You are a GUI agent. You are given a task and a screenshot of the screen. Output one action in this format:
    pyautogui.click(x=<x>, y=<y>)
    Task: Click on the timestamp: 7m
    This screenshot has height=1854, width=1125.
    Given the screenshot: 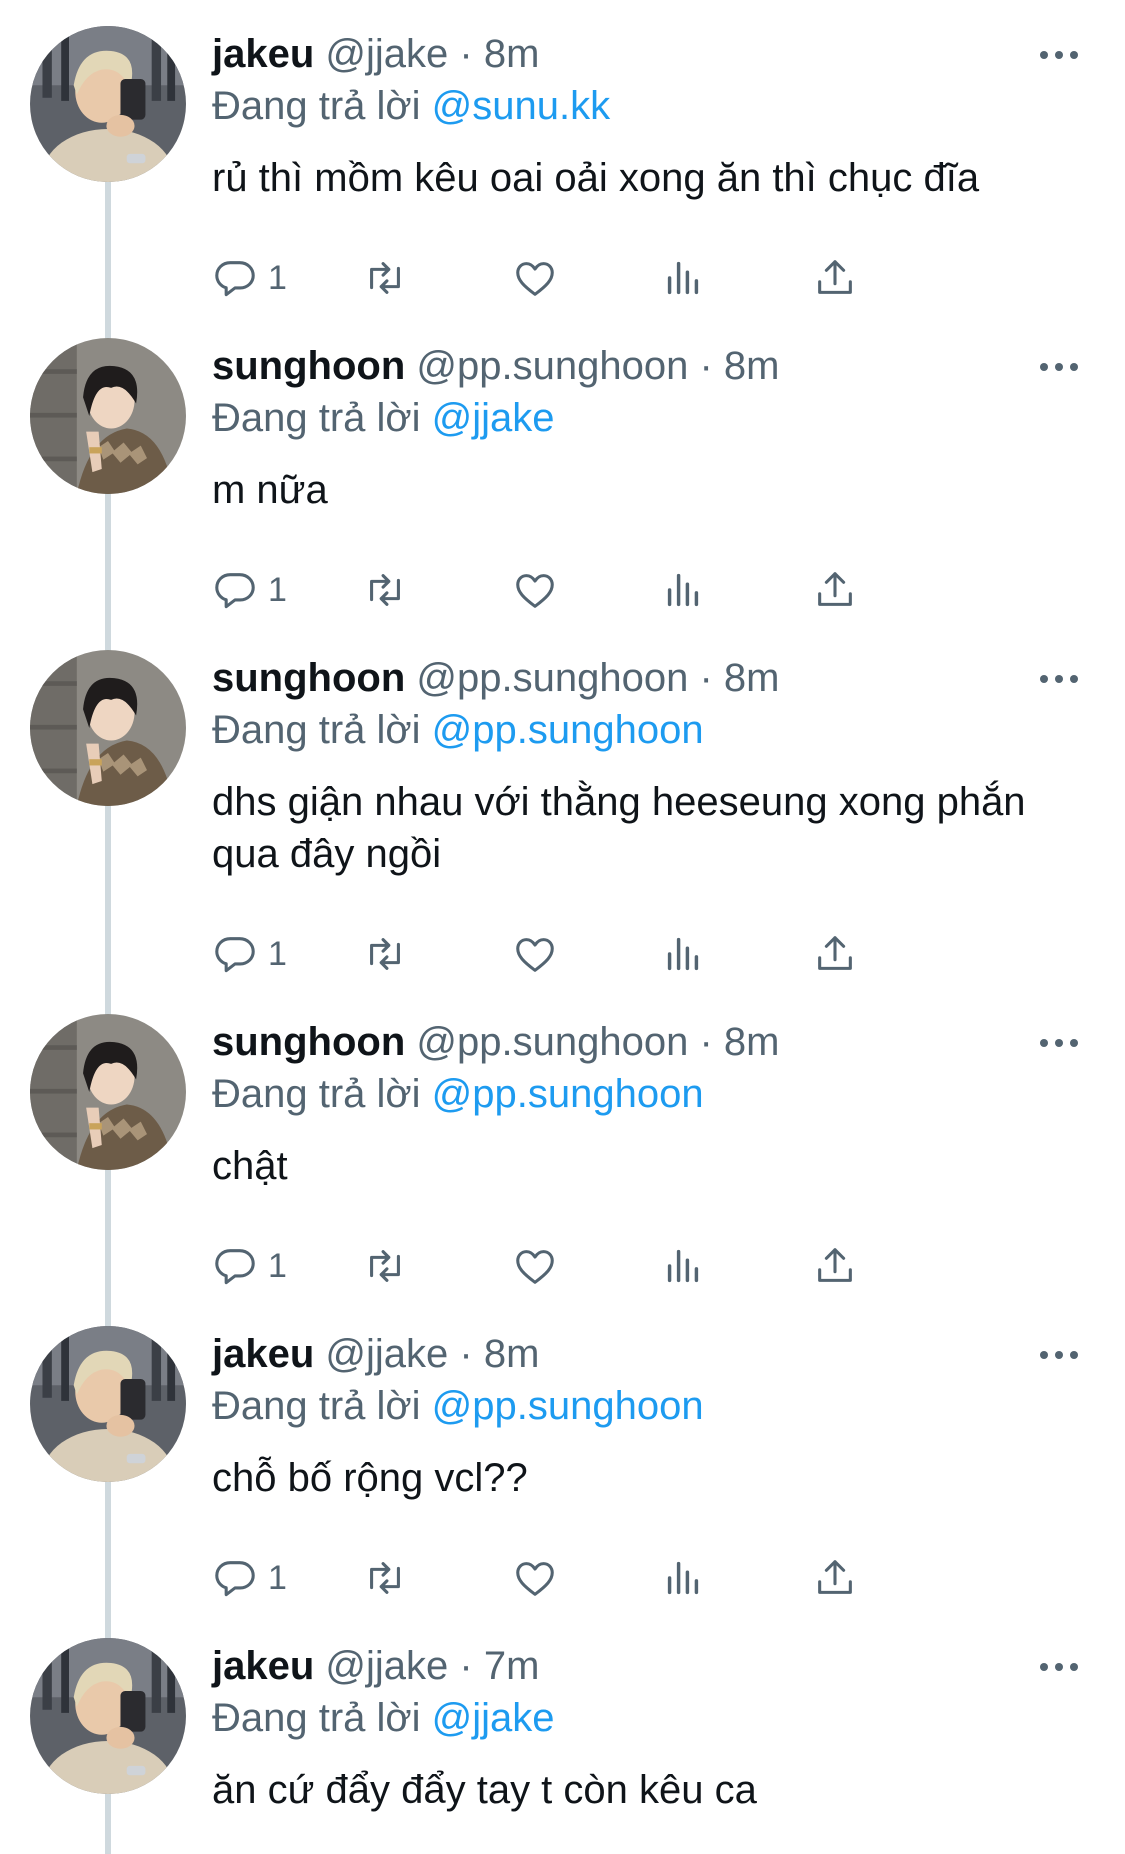 What is the action you would take?
    pyautogui.click(x=512, y=1666)
    